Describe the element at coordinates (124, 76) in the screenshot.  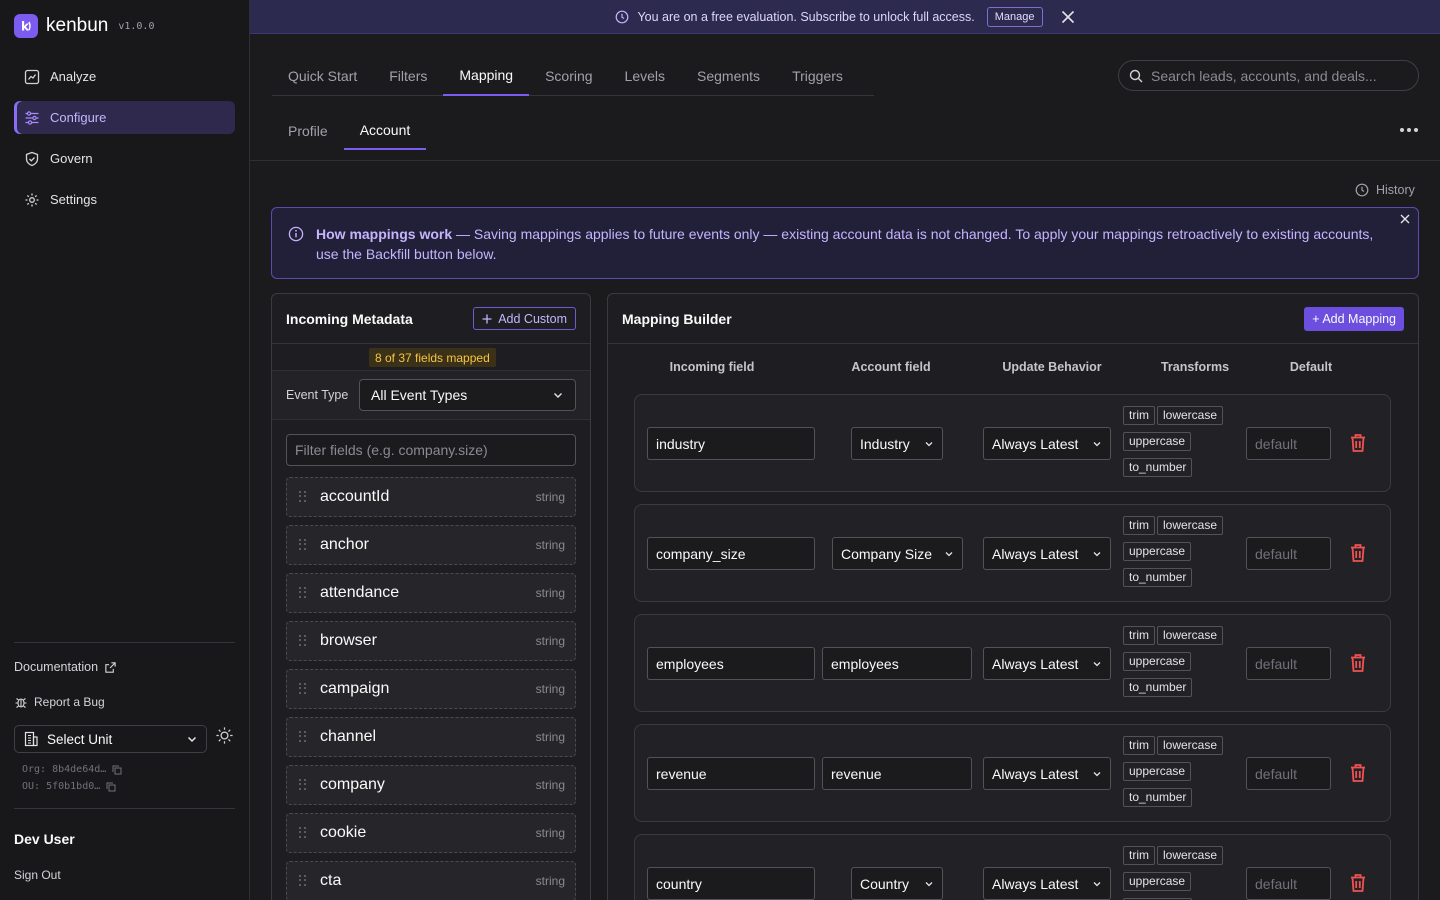
I see `sidebar-item-analyze: Analyze` at that location.